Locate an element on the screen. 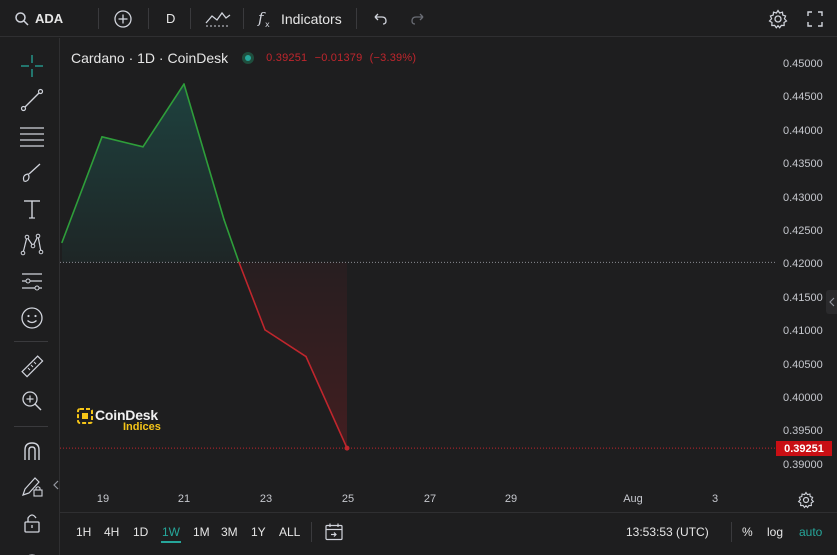  log-scale-toggle: log is located at coordinates (775, 532).